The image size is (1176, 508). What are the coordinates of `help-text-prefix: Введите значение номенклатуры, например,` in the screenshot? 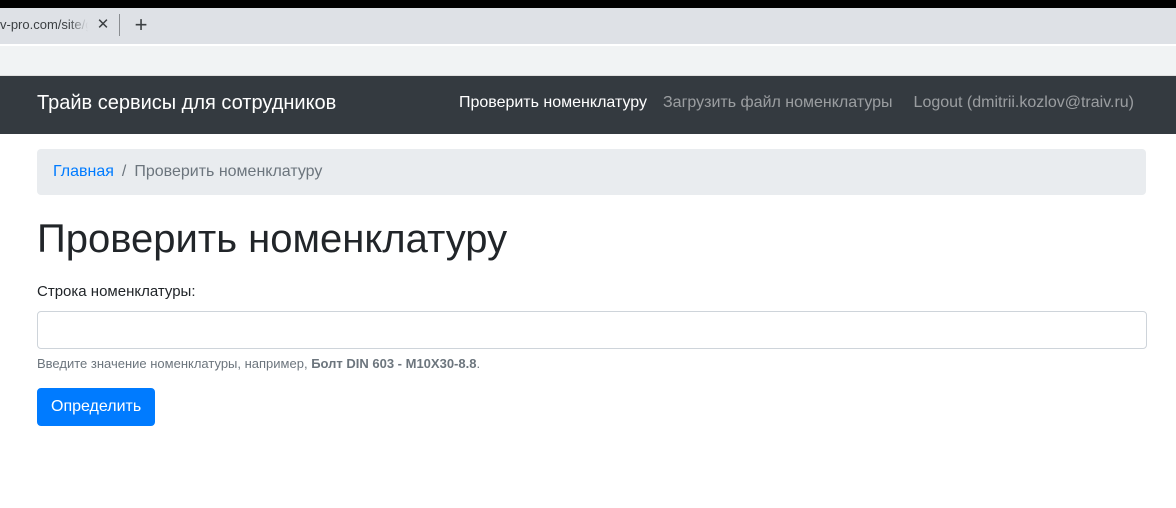 It's located at (174, 363).